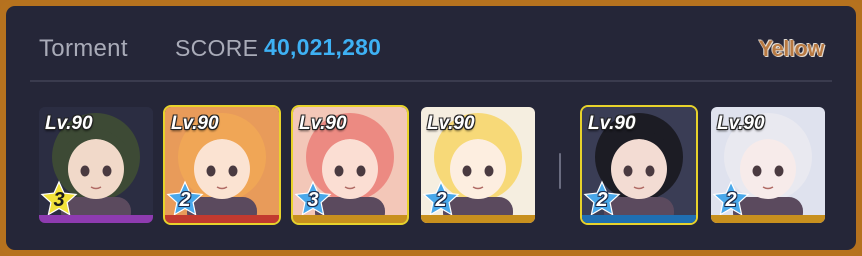  Describe the element at coordinates (83, 48) in the screenshot. I see `difficulty-label: Torment` at that location.